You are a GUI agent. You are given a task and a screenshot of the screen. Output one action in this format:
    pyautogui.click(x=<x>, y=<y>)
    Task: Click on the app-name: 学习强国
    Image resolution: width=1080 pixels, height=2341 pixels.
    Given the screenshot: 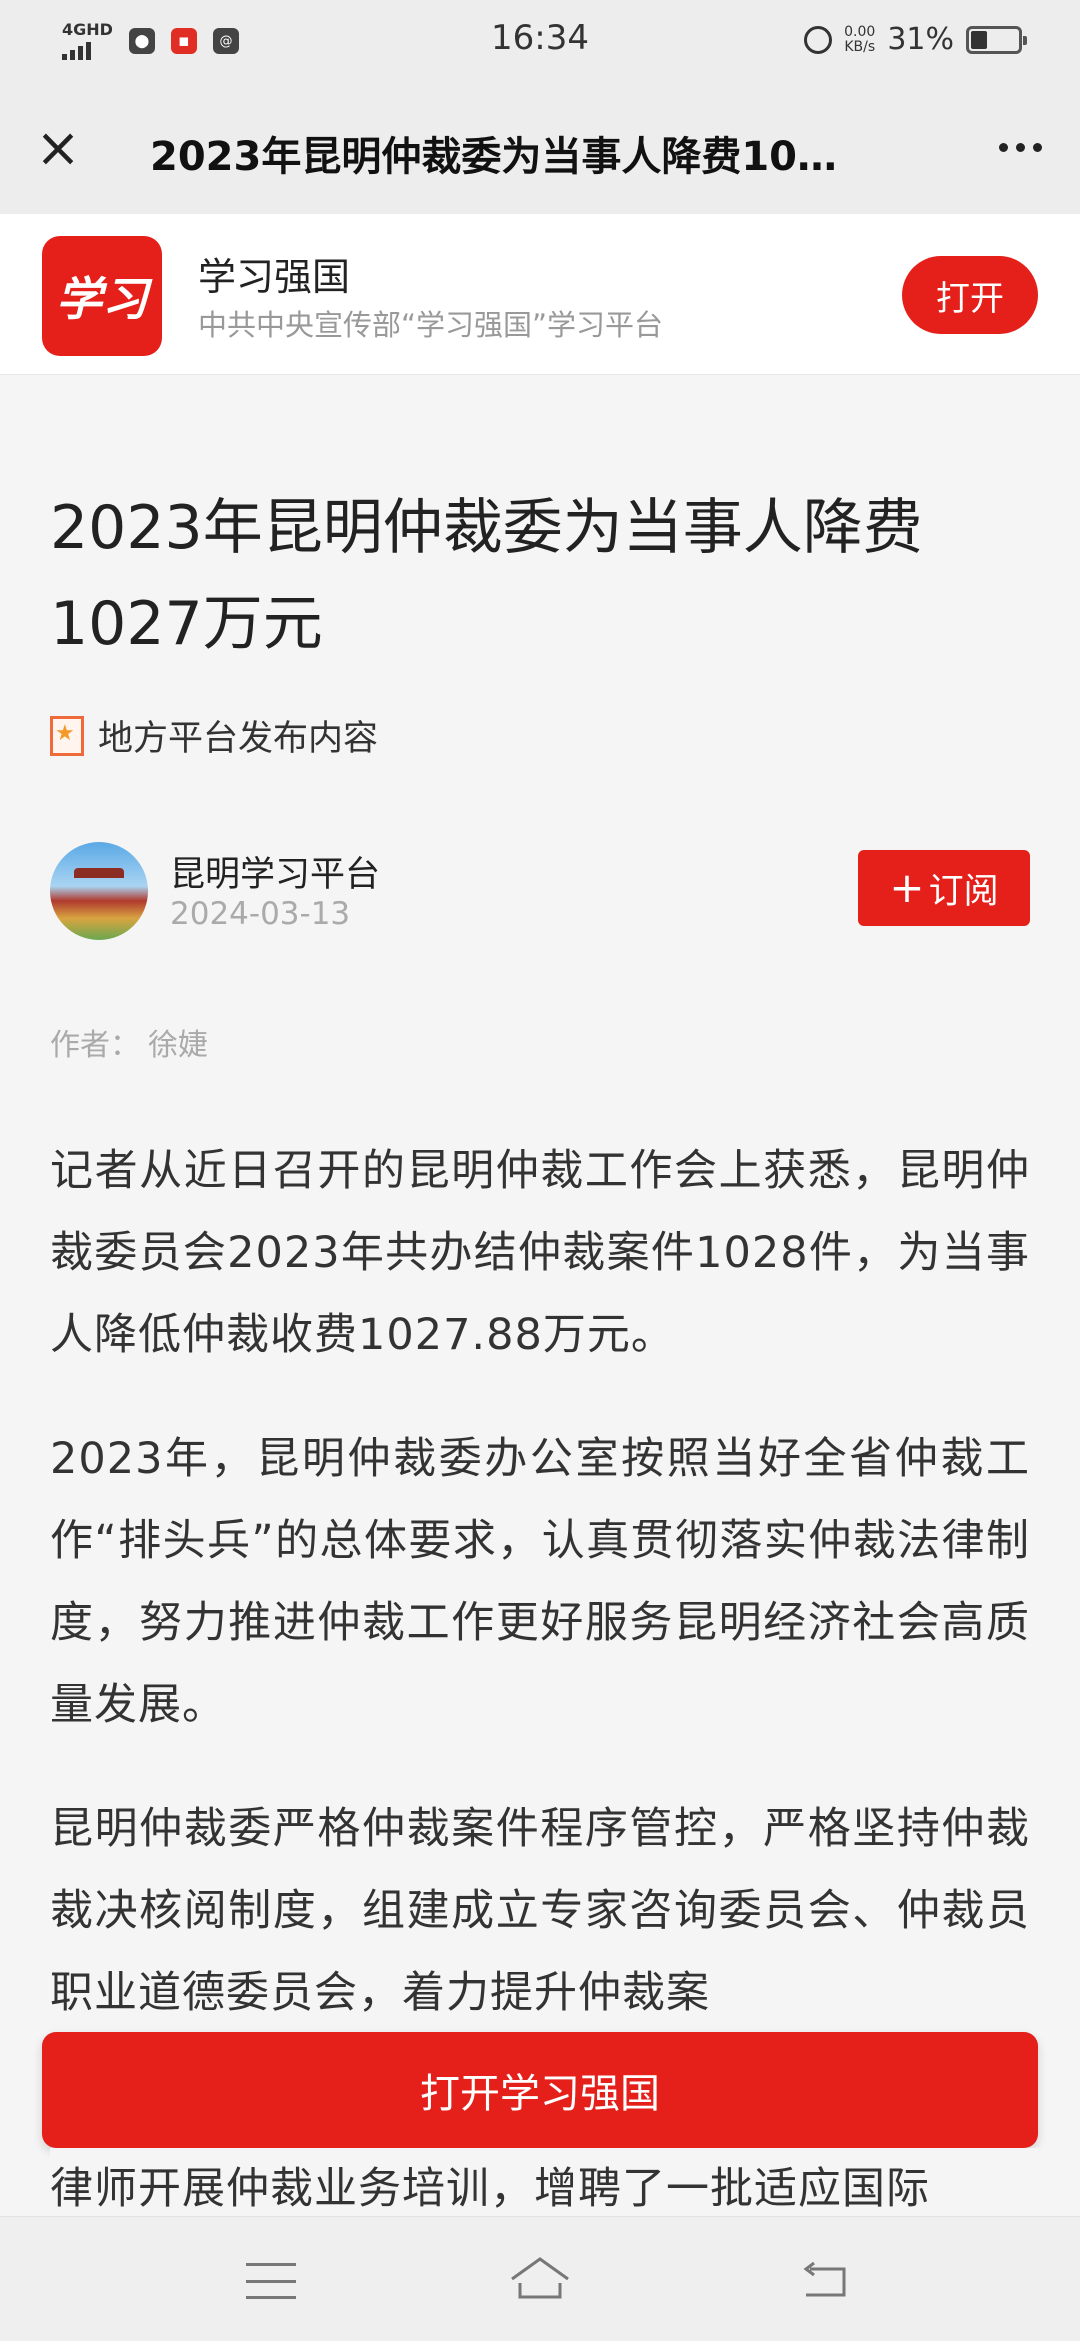 What is the action you would take?
    pyautogui.click(x=274, y=277)
    